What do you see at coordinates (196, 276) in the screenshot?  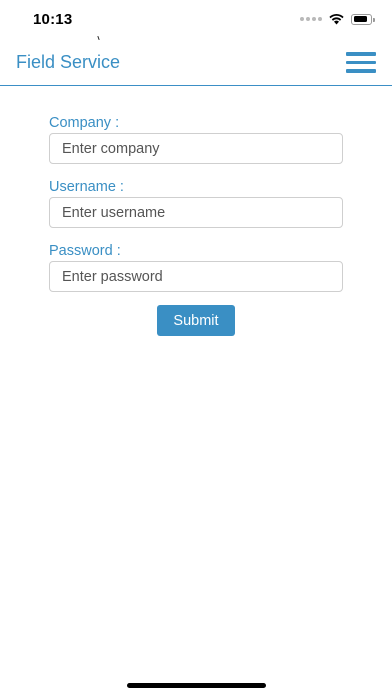 I see `password-input` at bounding box center [196, 276].